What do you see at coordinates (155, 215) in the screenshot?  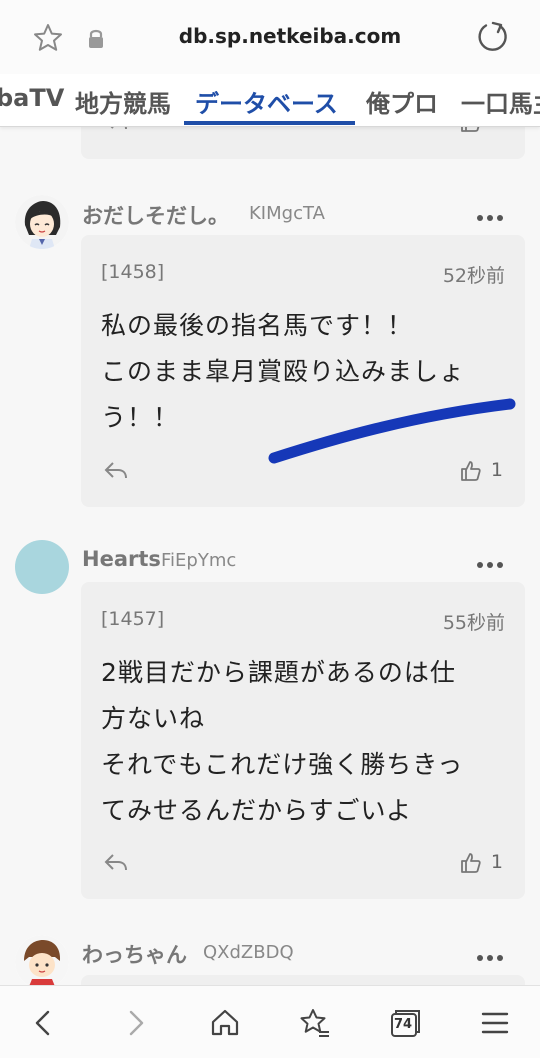 I see `username: おだしそだし。` at bounding box center [155, 215].